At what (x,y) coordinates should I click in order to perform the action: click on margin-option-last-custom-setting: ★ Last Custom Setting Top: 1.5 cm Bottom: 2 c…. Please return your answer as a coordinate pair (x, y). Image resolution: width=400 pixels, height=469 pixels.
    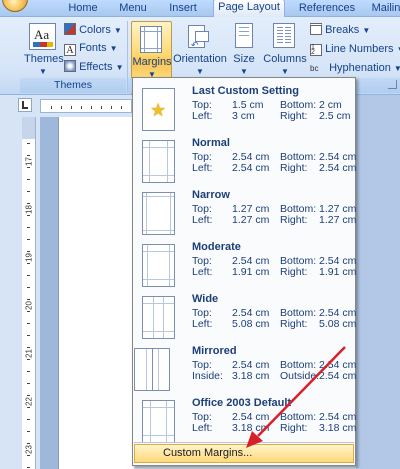
    Looking at the image, I should click on (245, 108).